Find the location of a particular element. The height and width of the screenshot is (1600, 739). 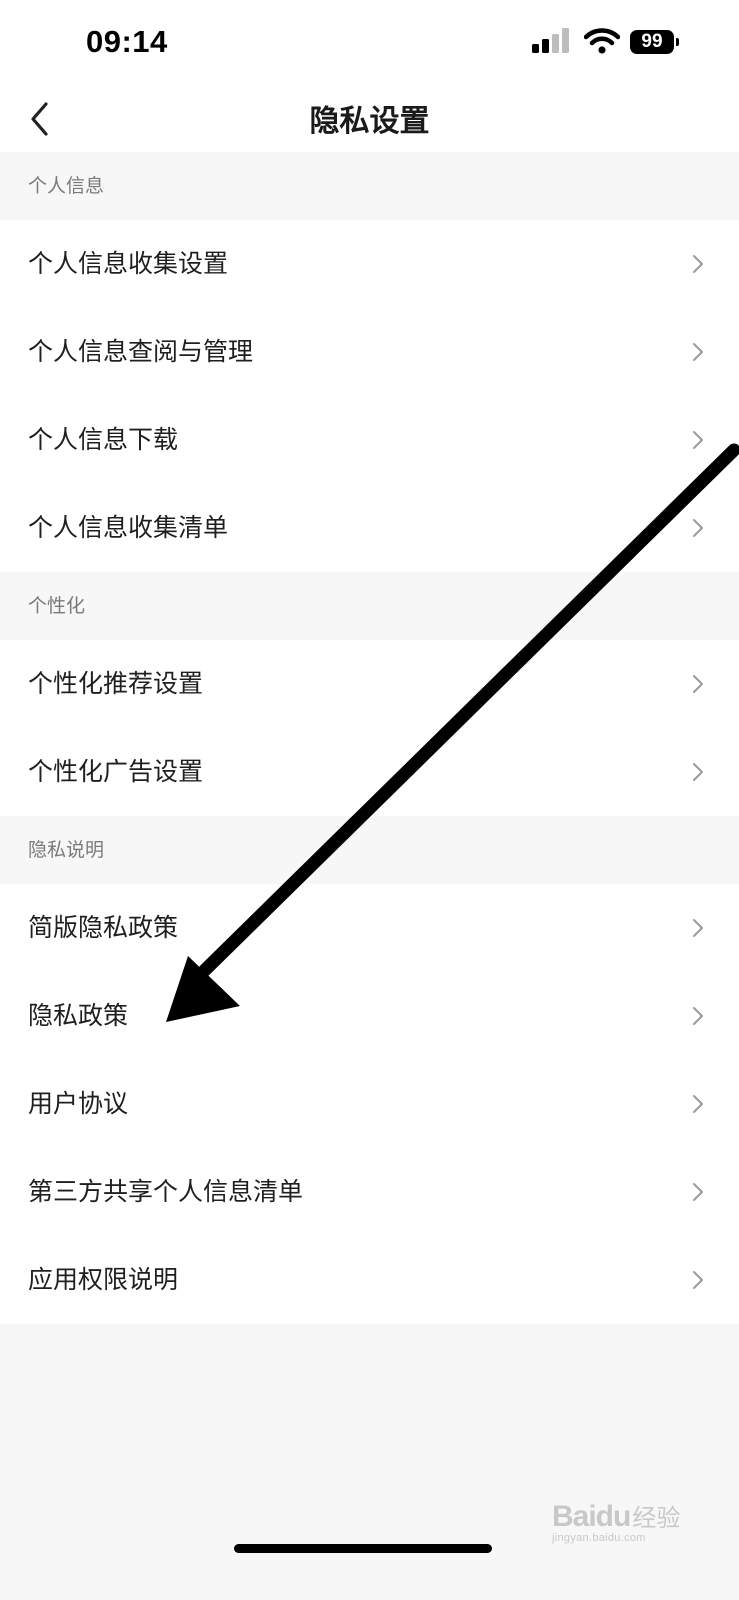

list-item-recommendation-settings: 个性化推荐设置 is located at coordinates (369, 684).